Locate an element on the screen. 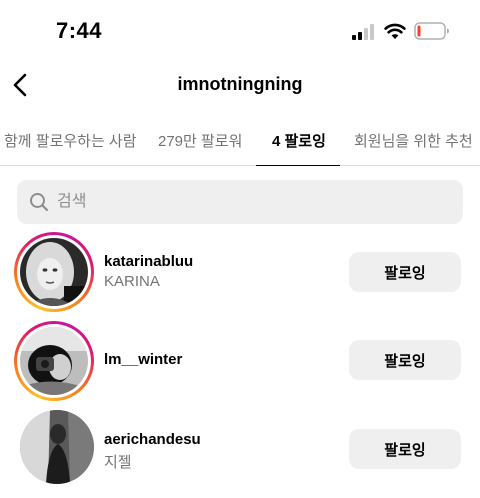  battery-low-icon is located at coordinates (431, 31).